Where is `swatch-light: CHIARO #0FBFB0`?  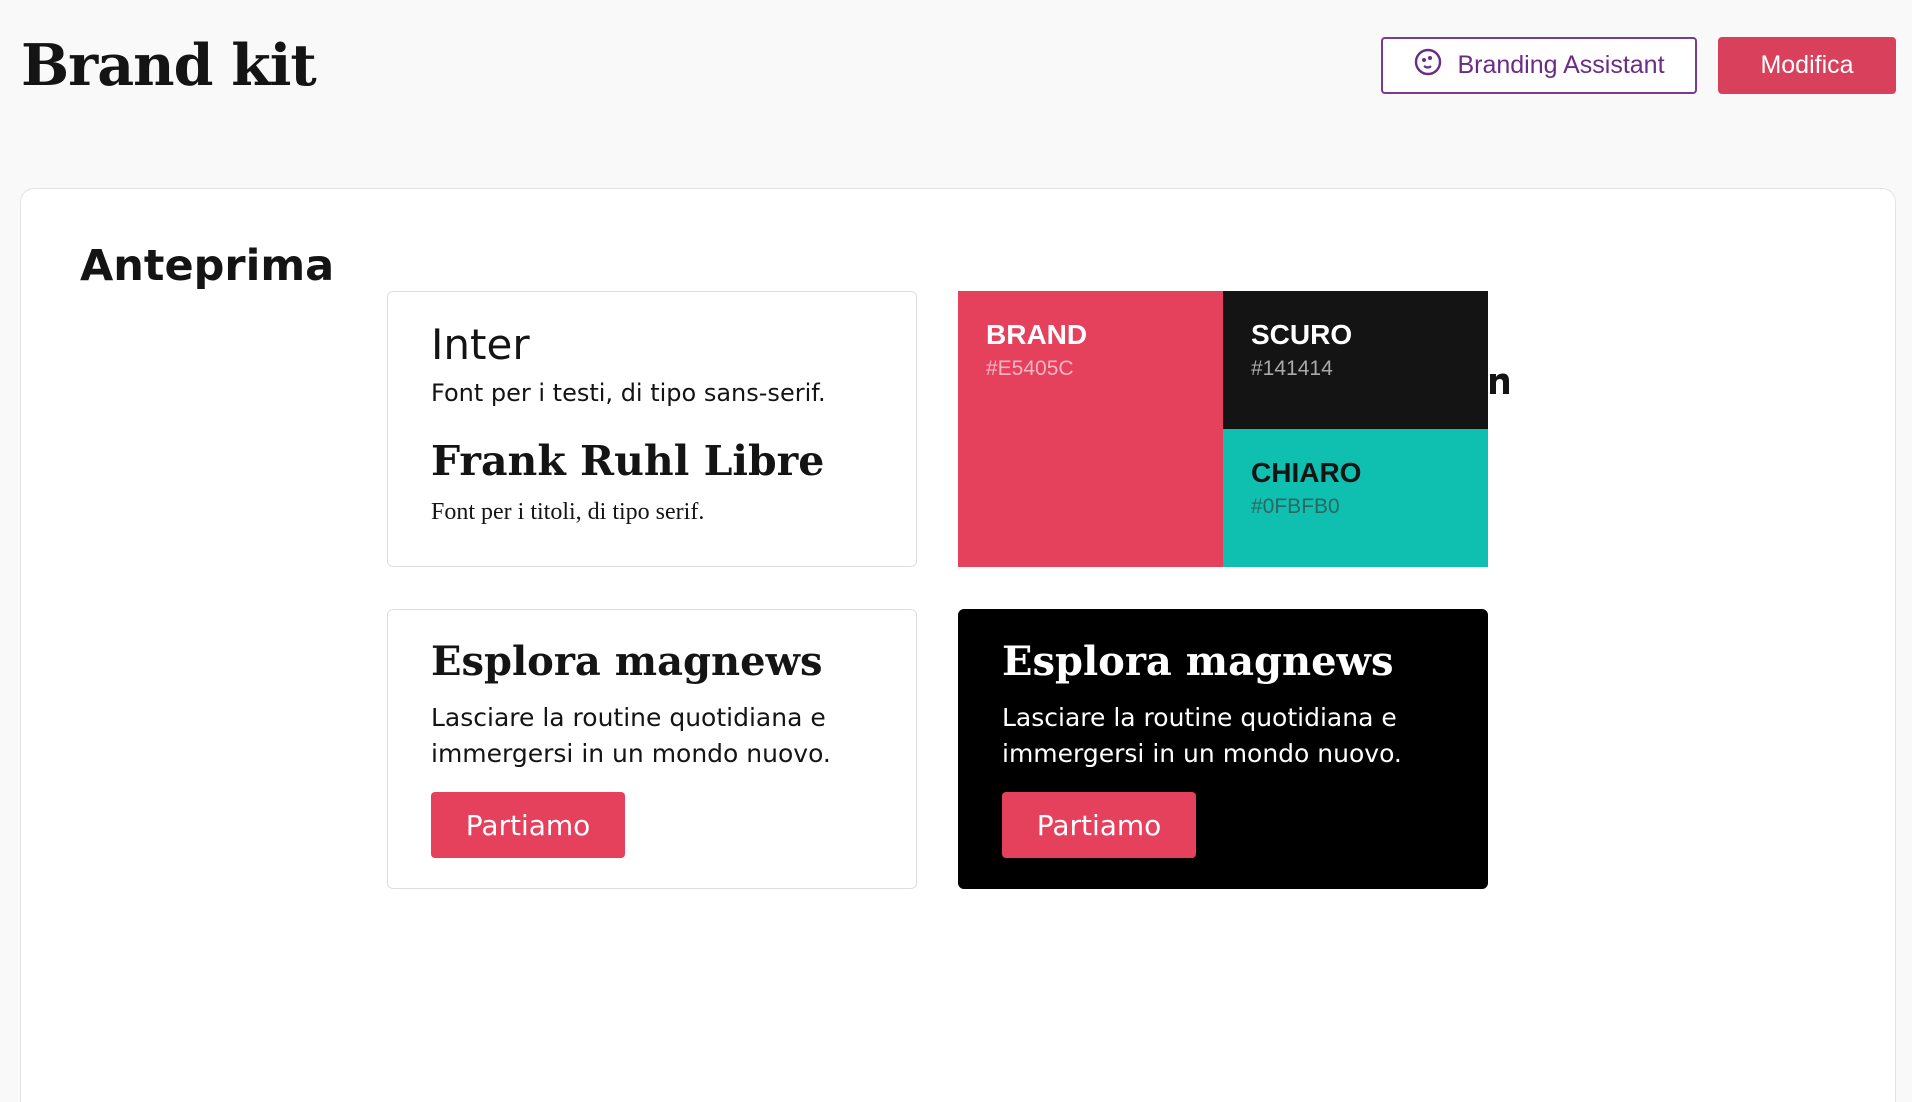 swatch-light: CHIARO #0FBFB0 is located at coordinates (1355, 498).